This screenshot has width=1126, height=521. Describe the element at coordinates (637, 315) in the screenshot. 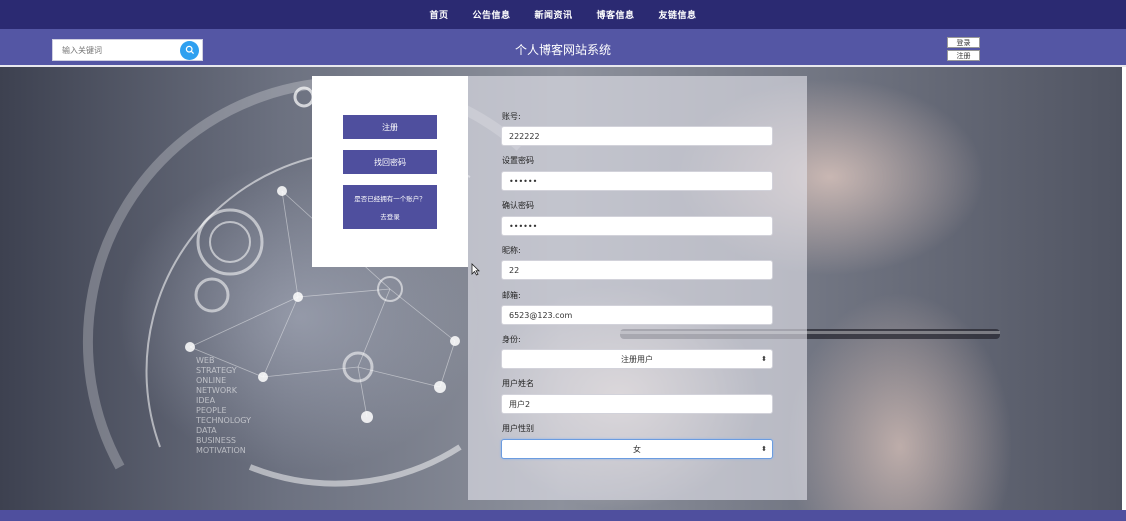

I see `email-input: 6523@123.com` at that location.